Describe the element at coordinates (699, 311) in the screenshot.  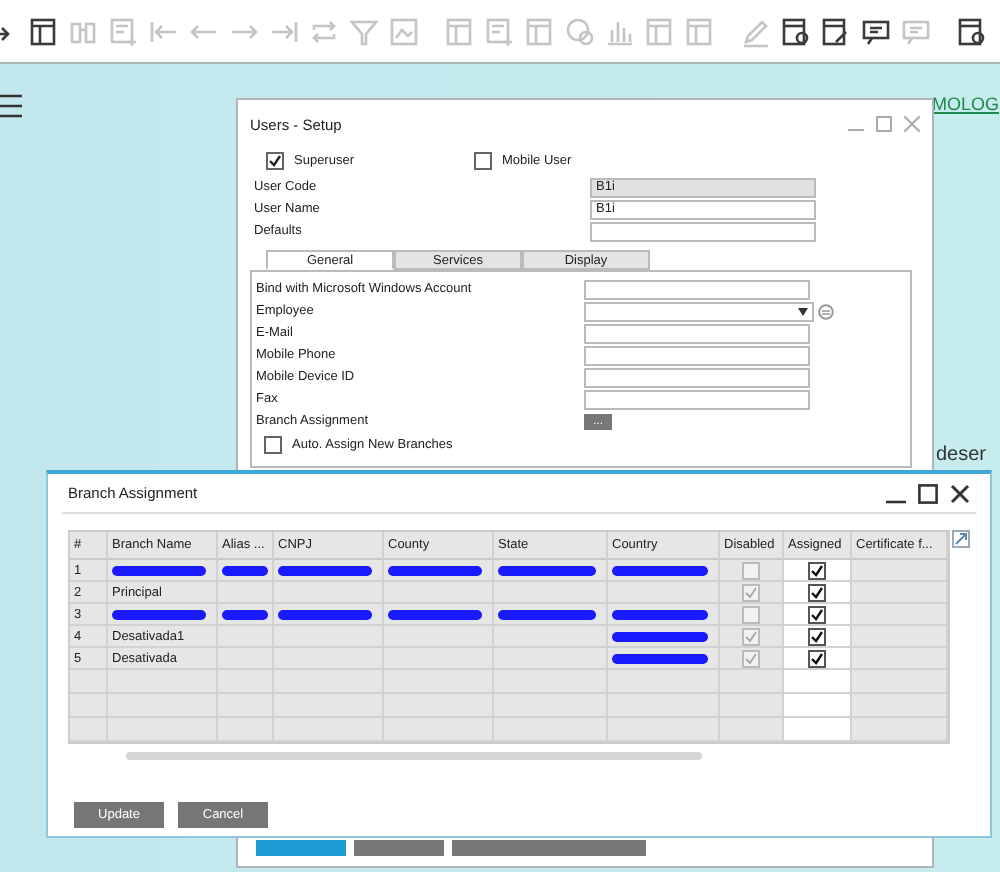
I see `dropdown-field` at that location.